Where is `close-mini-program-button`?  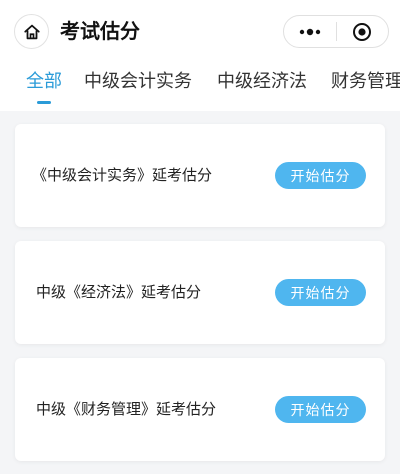 close-mini-program-button is located at coordinates (362, 31).